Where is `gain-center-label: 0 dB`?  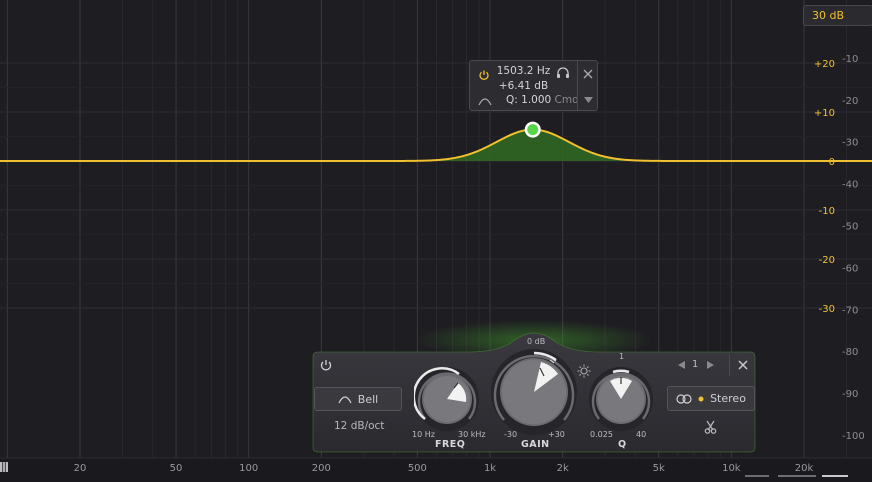
gain-center-label: 0 dB is located at coordinates (536, 341).